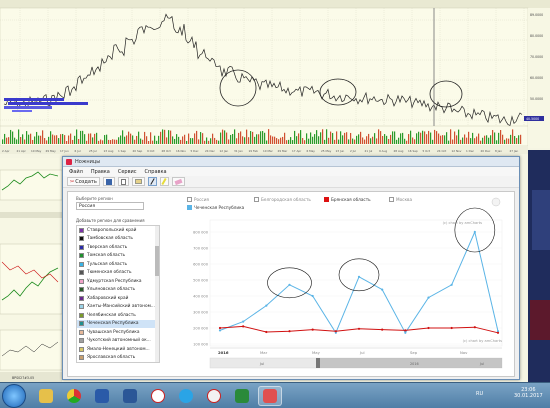 This screenshot has width=550, height=408. I want to click on navigator-label: 2016, so click(414, 364).